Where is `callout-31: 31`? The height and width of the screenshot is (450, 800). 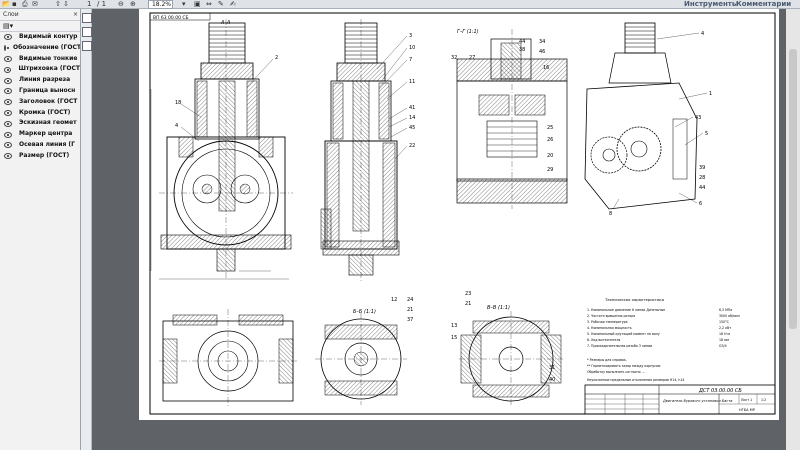 callout-31: 31 is located at coordinates (552, 368).